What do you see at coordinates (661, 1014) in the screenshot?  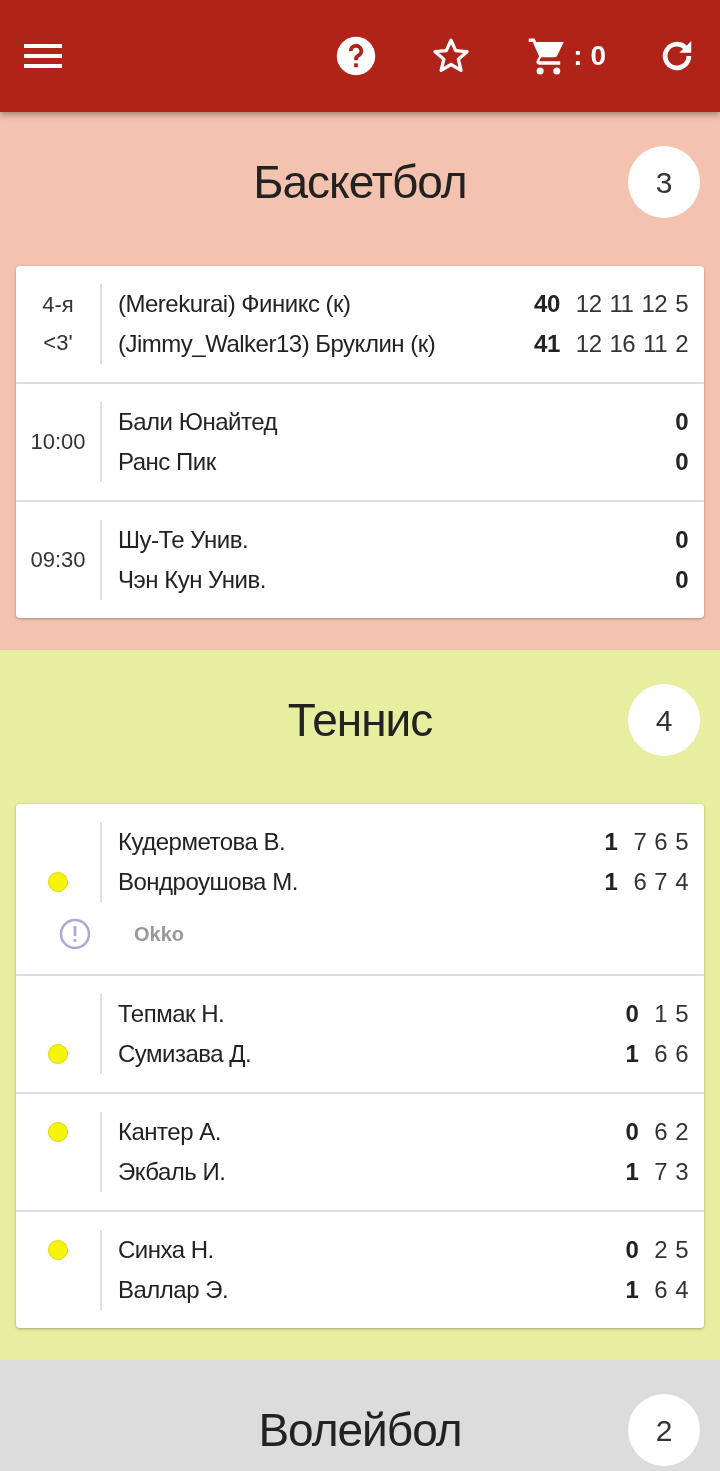 I see `period-score: 1` at bounding box center [661, 1014].